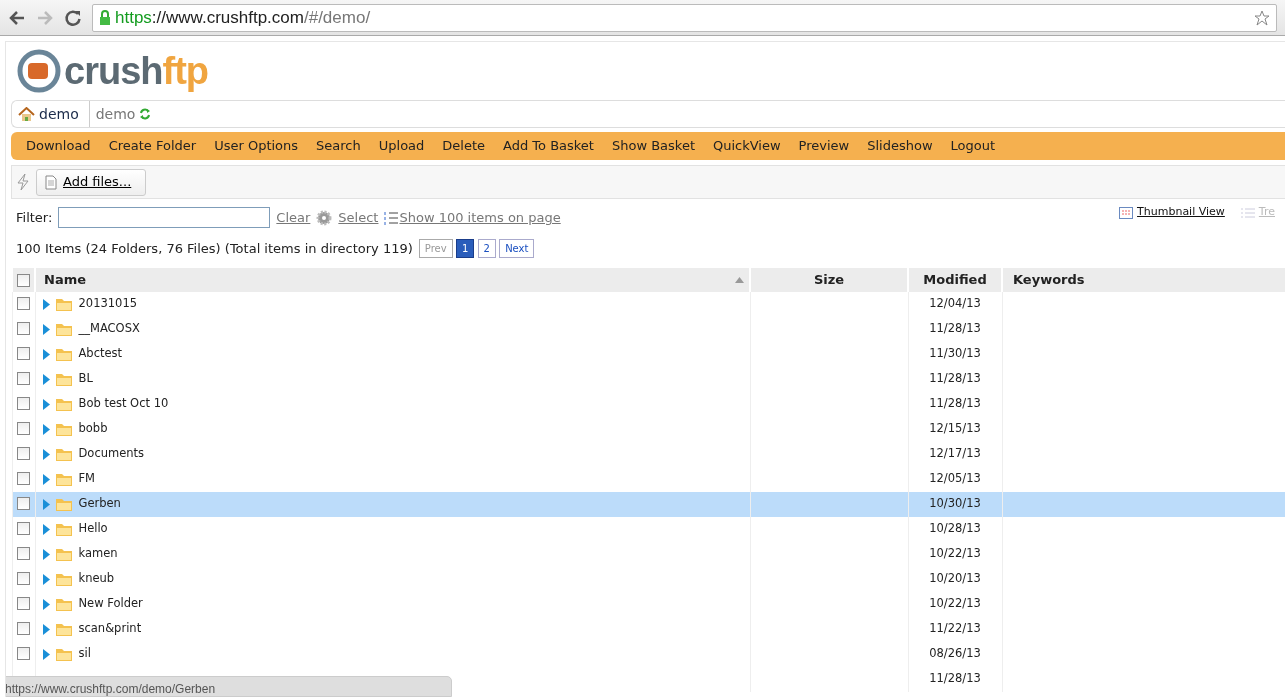  I want to click on reload-icon, so click(73, 17).